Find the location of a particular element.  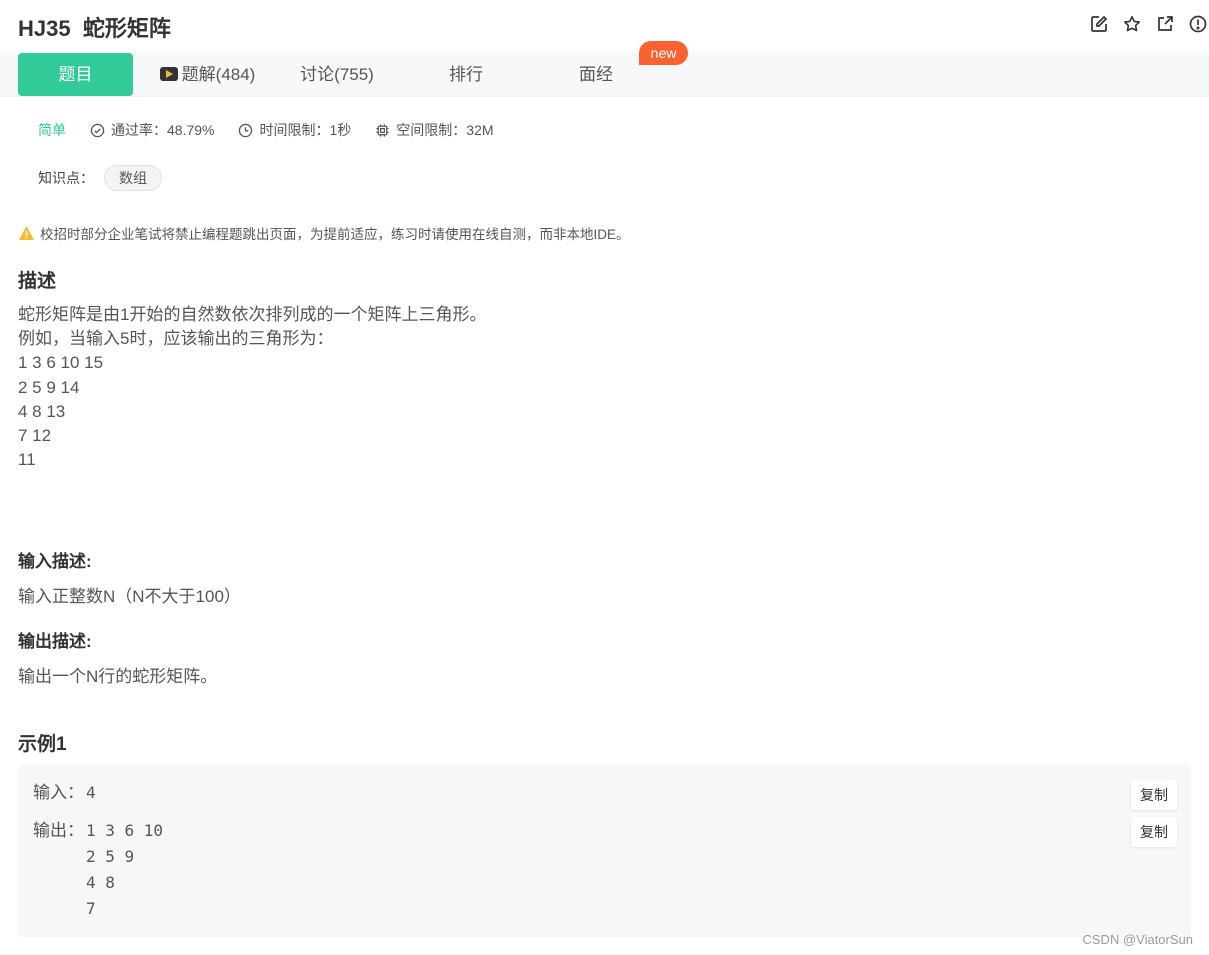

tab-bar: 题目 题解(484) 讨论(755) 排行 面经 is located at coordinates (604, 74).